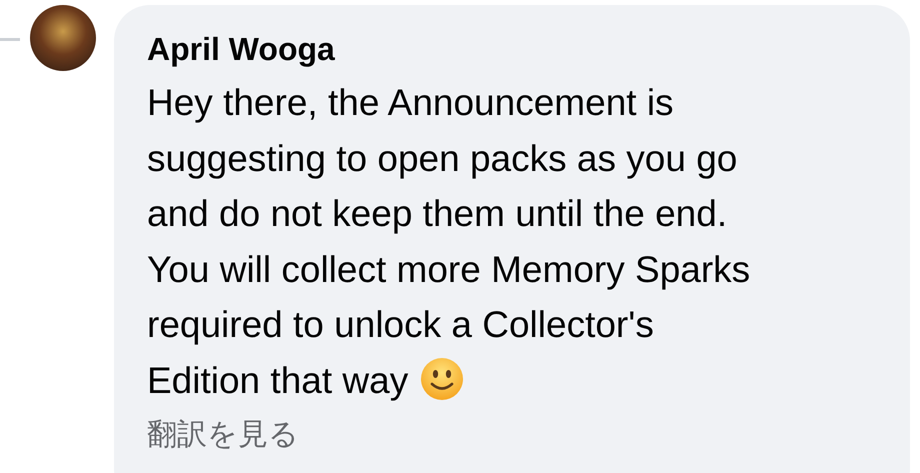  I want to click on smiling-face-icon, so click(442, 378).